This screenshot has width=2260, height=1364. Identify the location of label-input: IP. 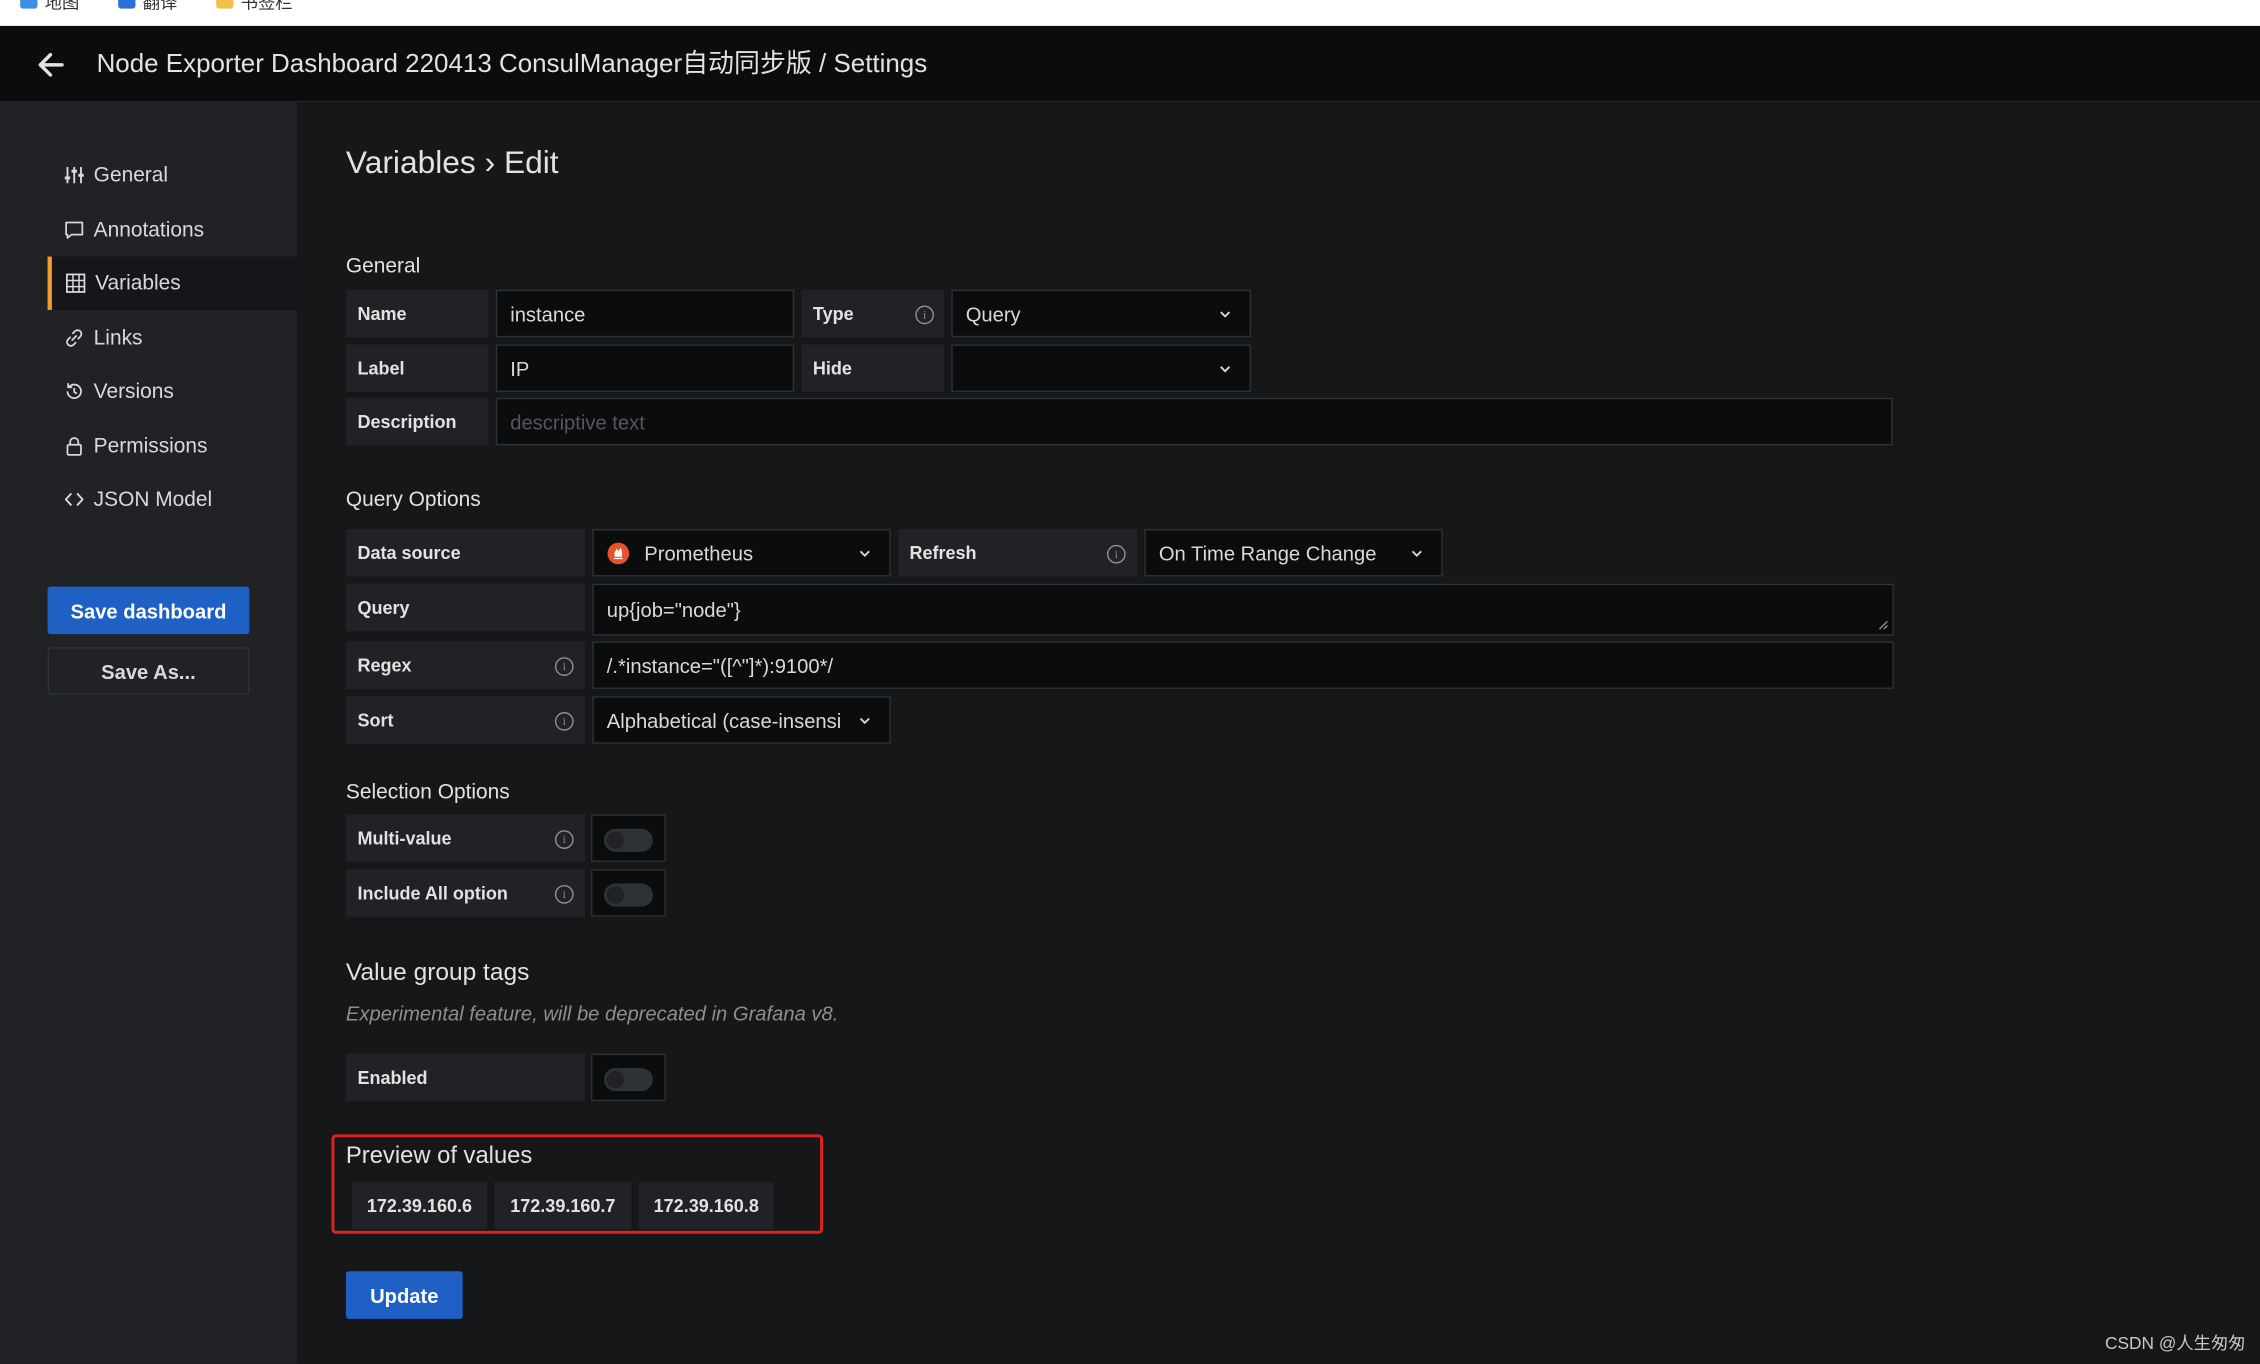
(645, 368).